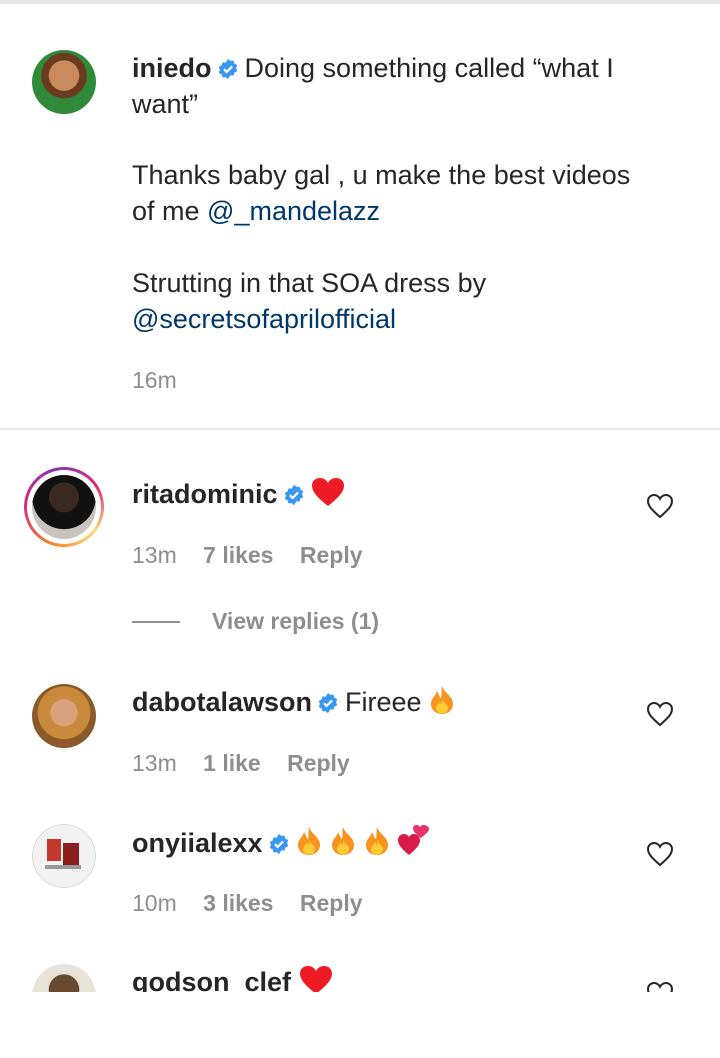 This screenshot has width=720, height=1058. I want to click on comment-username: dabotalawson, so click(222, 702).